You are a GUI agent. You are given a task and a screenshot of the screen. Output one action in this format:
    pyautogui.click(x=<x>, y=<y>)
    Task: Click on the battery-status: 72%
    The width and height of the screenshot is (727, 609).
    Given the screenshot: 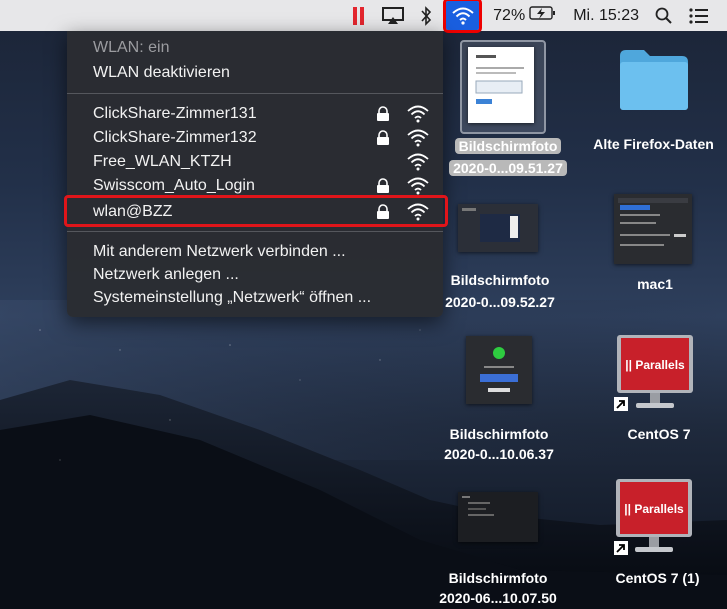 What is the action you would take?
    pyautogui.click(x=525, y=15)
    